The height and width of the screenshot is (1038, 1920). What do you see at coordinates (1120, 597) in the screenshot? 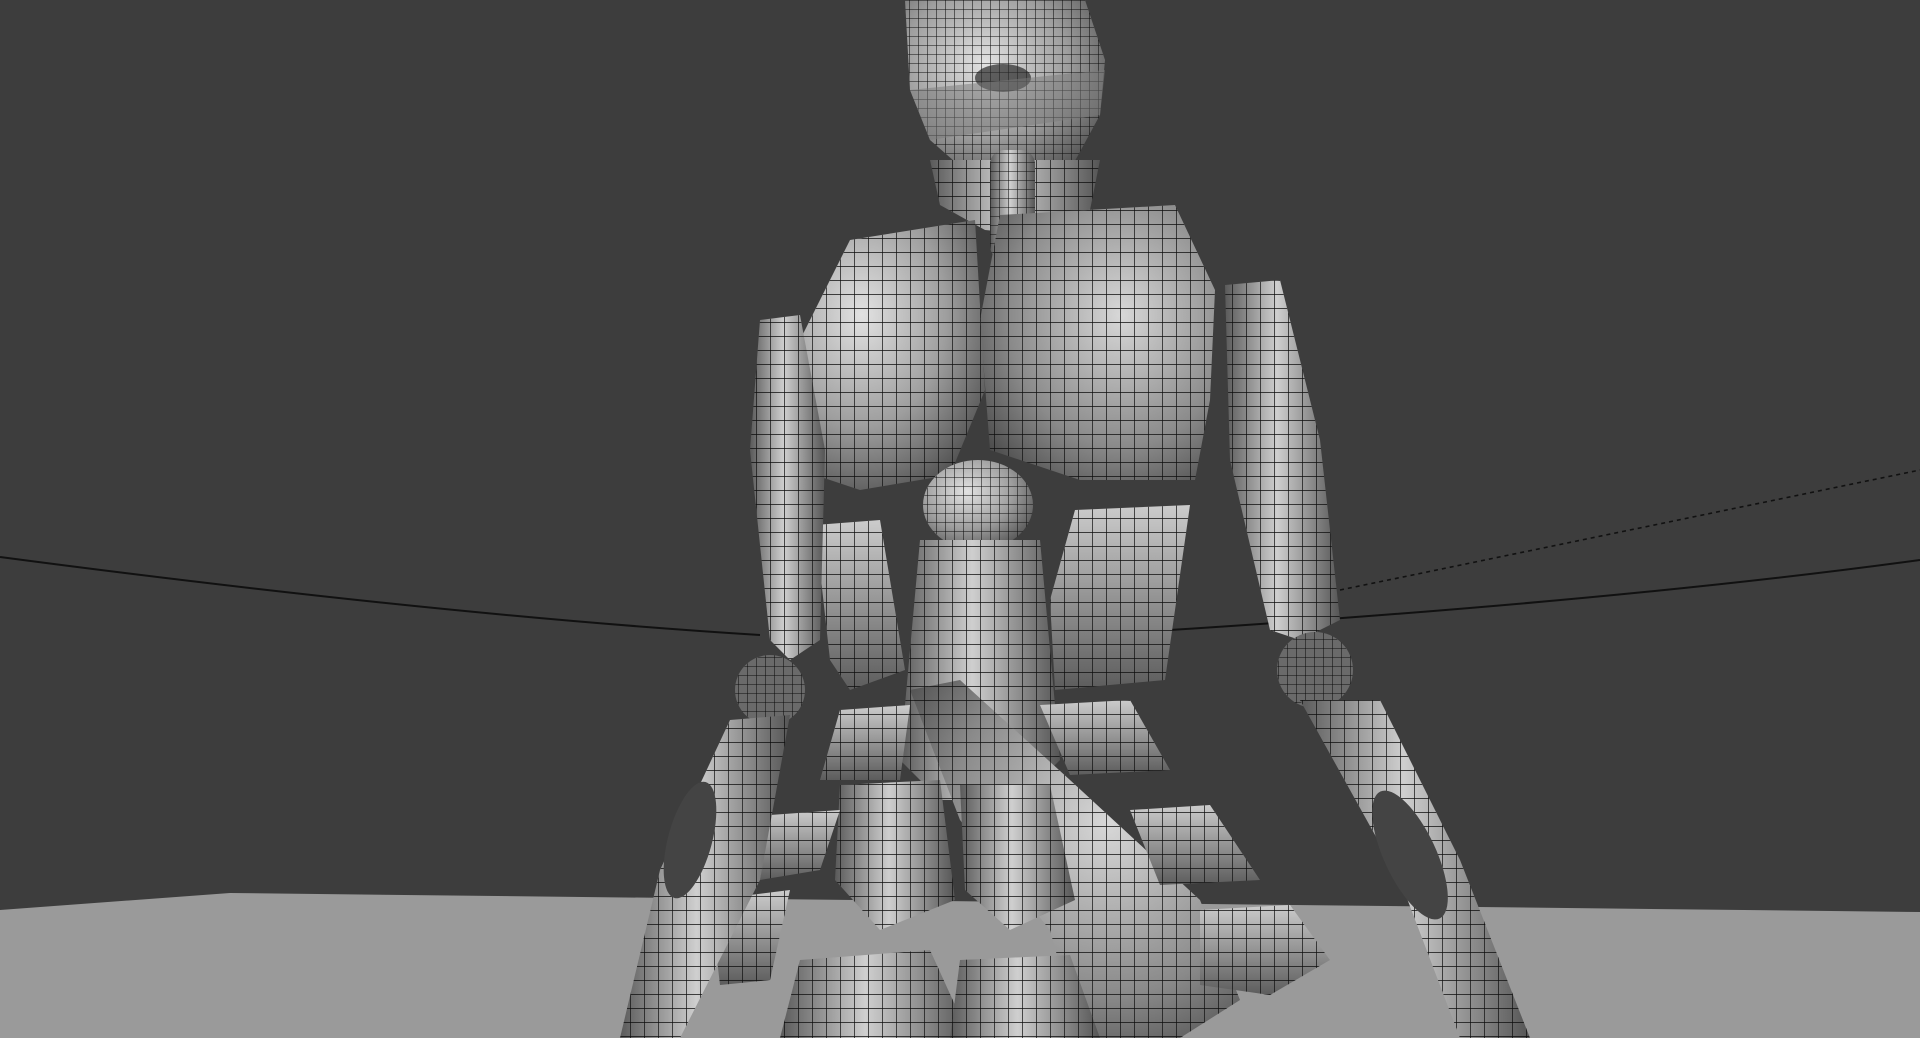
I see `side-plate-right` at bounding box center [1120, 597].